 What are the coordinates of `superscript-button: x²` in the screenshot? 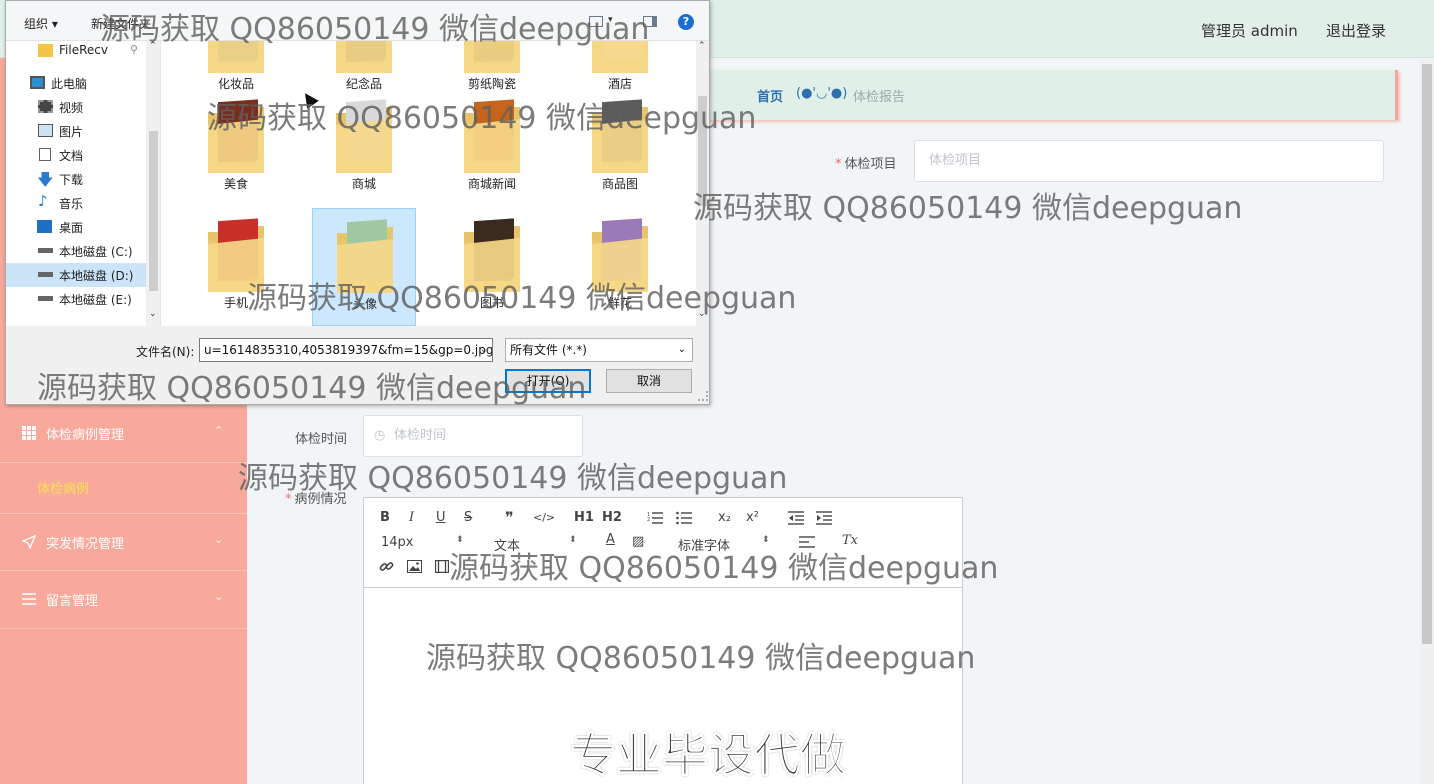 It's located at (752, 517).